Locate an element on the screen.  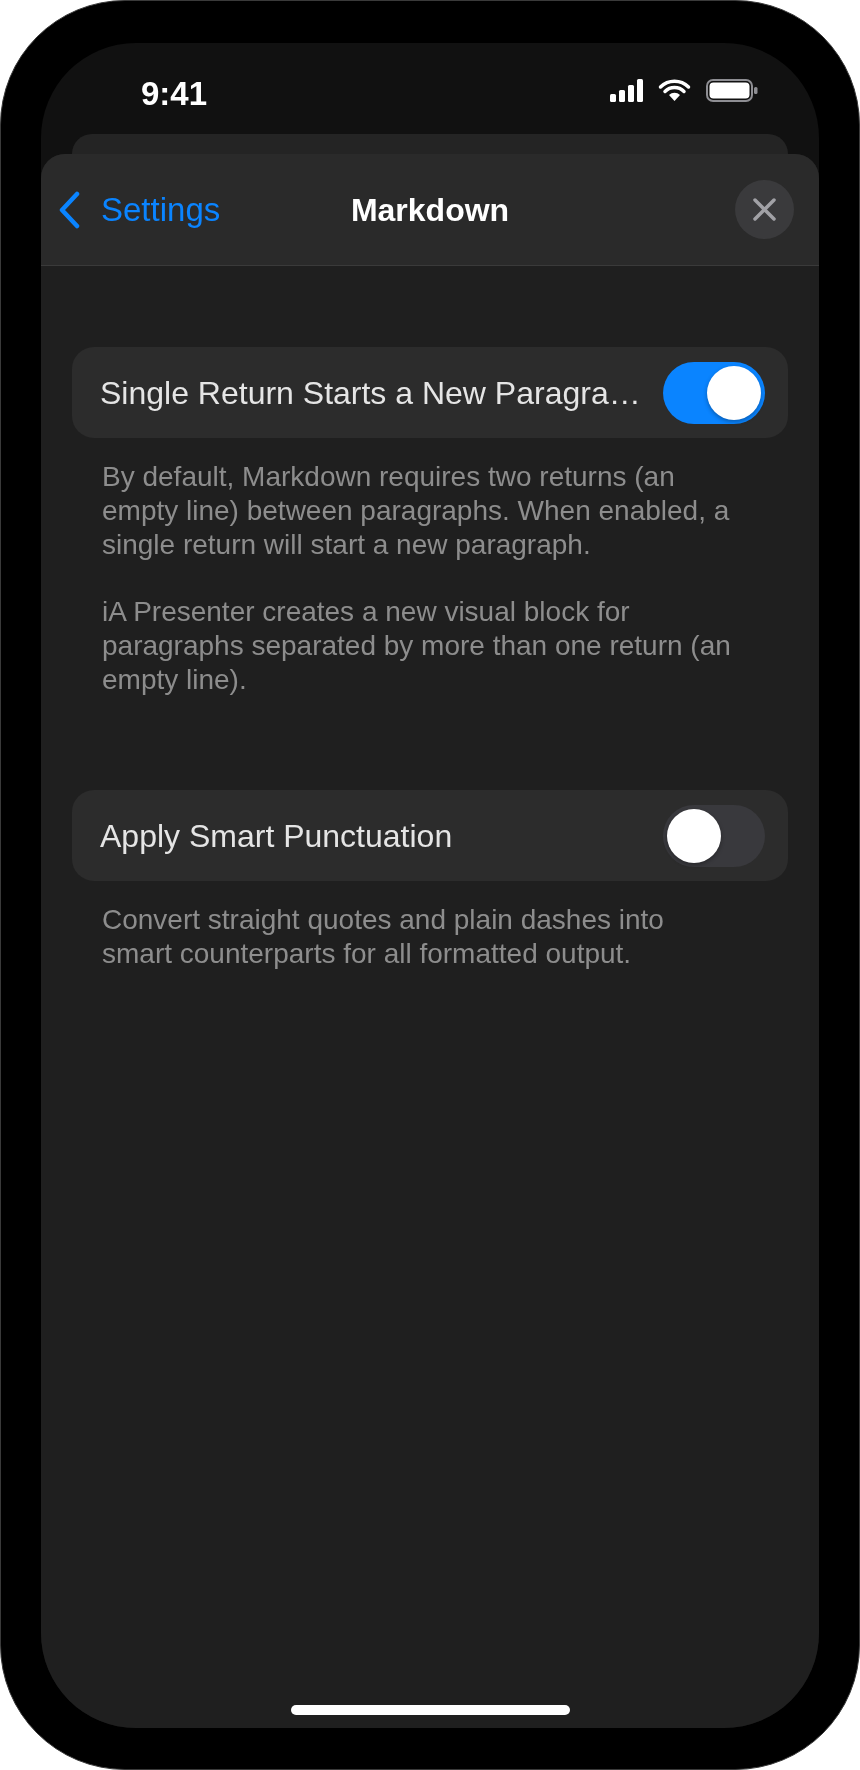
setting-description: iA Presenter creates a new visual block for paragraphs separated by more than one return (an empty line). is located at coordinates (417, 646).